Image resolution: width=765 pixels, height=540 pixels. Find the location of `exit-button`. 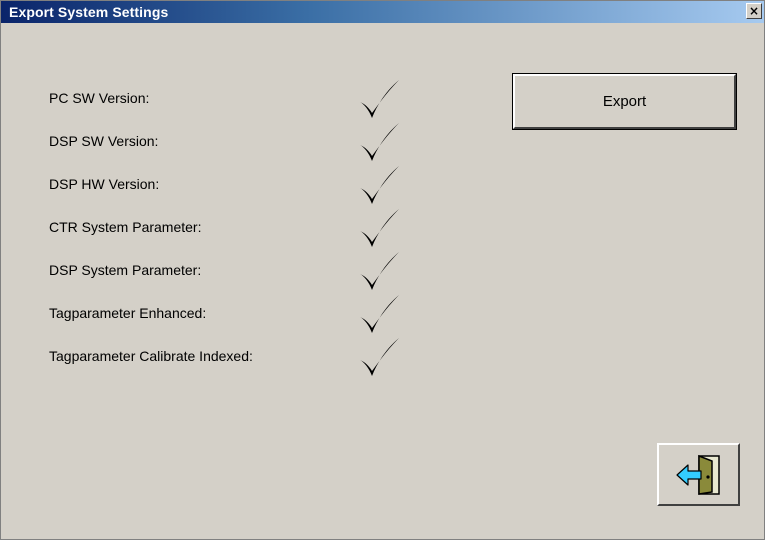

exit-button is located at coordinates (698, 474).